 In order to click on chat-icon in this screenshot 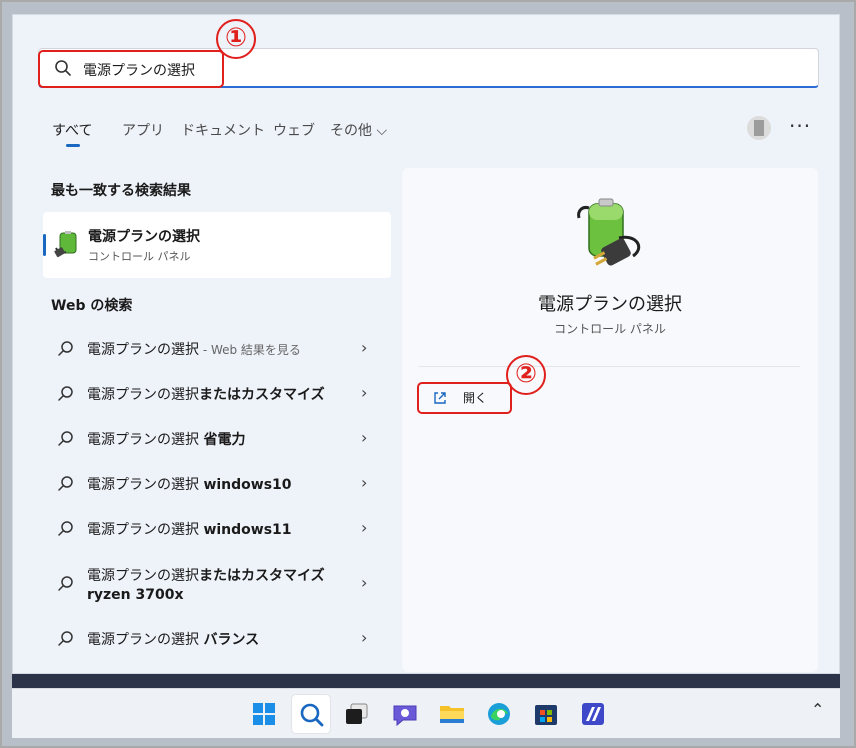, I will do `click(405, 714)`.